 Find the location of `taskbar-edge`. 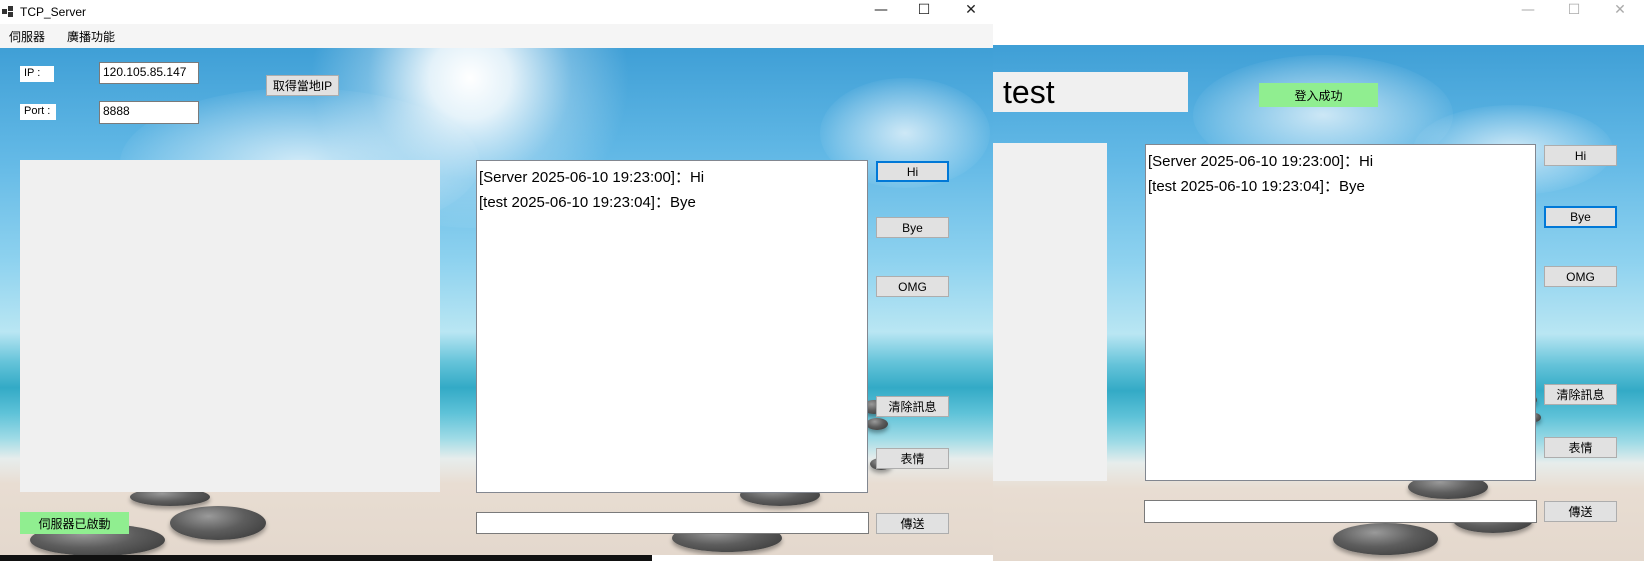

taskbar-edge is located at coordinates (326, 558).